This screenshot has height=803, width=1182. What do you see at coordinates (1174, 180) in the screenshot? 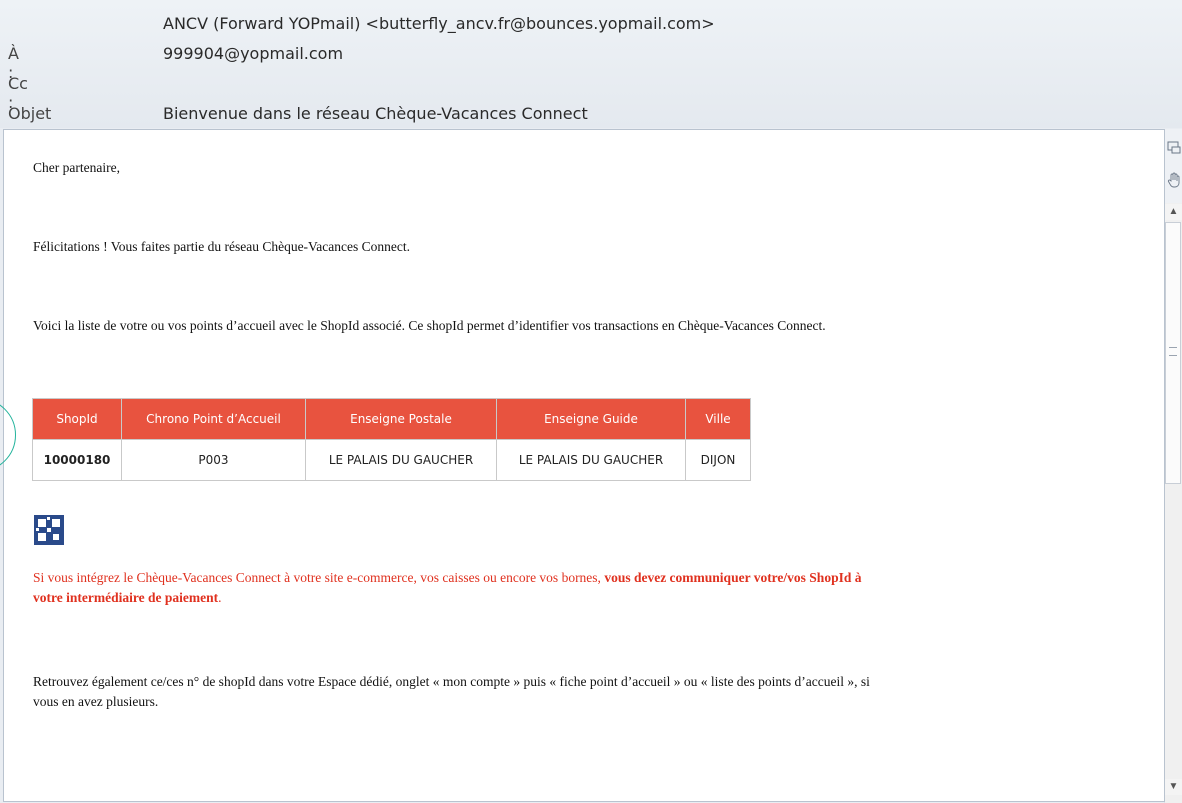
I see `hand-icon` at bounding box center [1174, 180].